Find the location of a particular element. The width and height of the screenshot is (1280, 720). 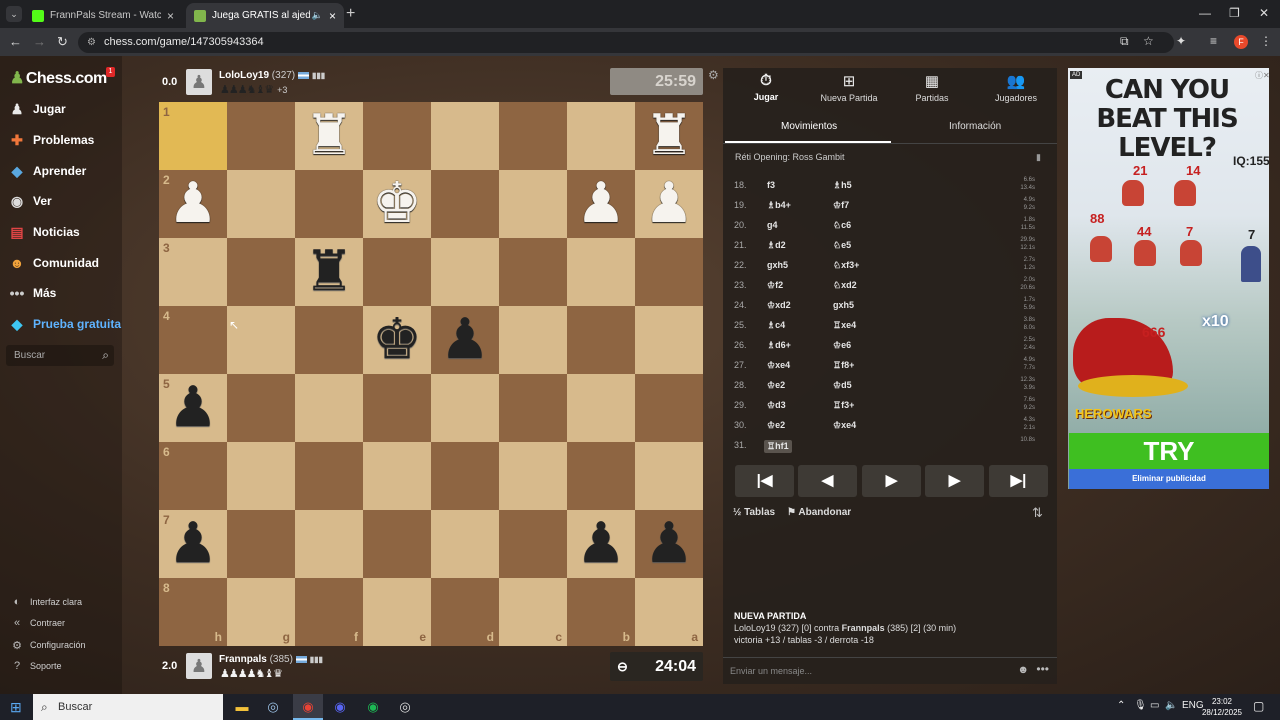

black-move: ♘xd2 is located at coordinates (845, 285).